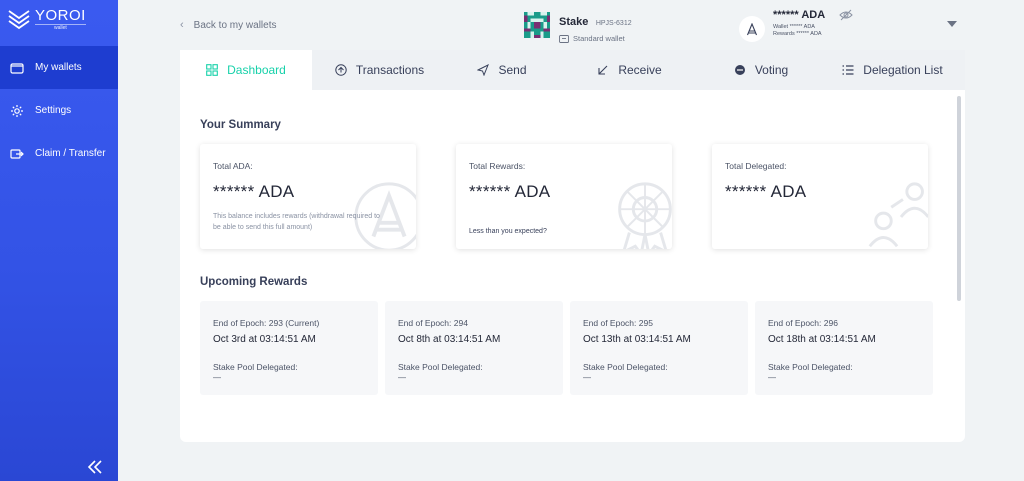 This screenshot has height=481, width=1024. What do you see at coordinates (613, 23) in the screenshot?
I see `wallet-plate: HPJS-6312` at bounding box center [613, 23].